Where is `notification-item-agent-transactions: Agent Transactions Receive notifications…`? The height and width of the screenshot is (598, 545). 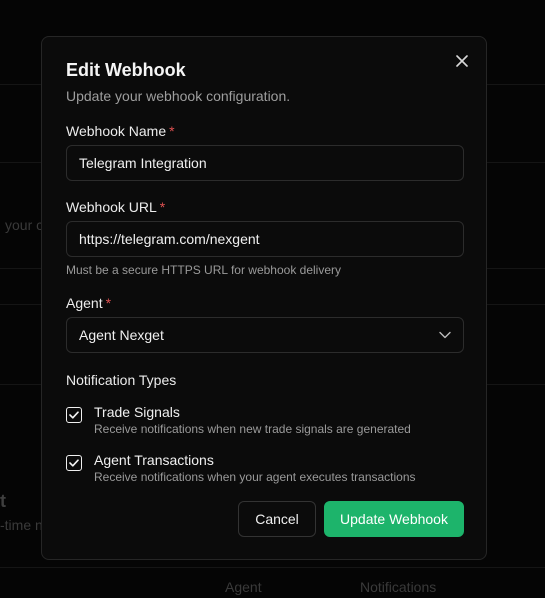
notification-item-agent-transactions: Agent Transactions Receive notifications… is located at coordinates (241, 468).